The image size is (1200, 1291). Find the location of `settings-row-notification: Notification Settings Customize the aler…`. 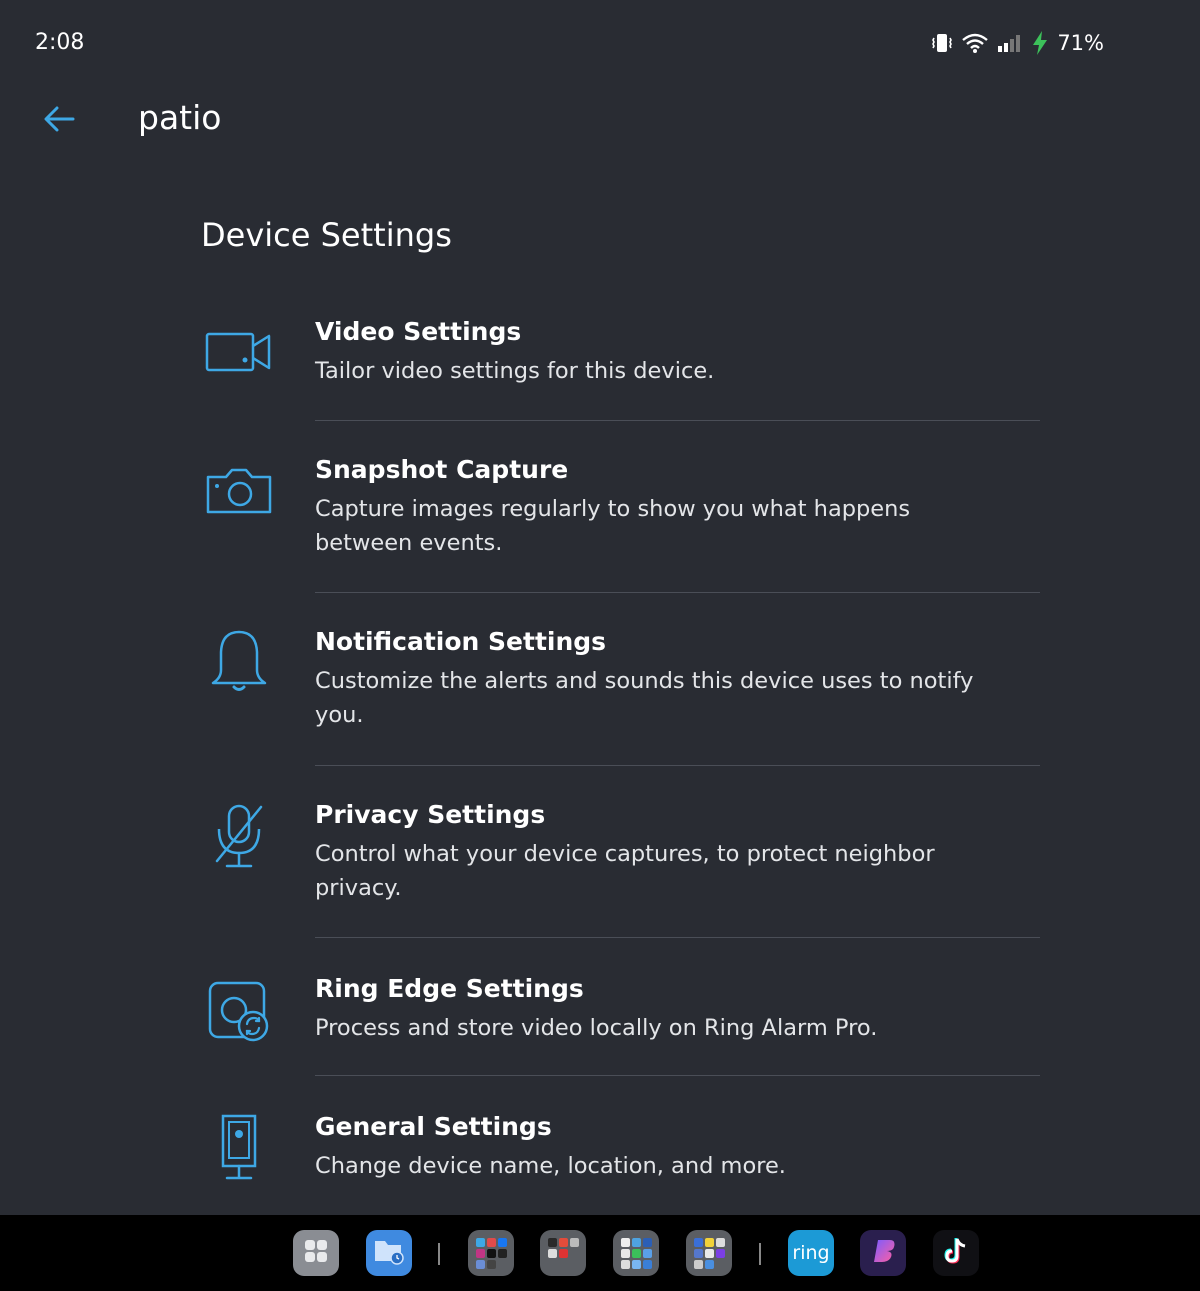

settings-row-notification: Notification Settings Customize the aler… is located at coordinates (600, 679).